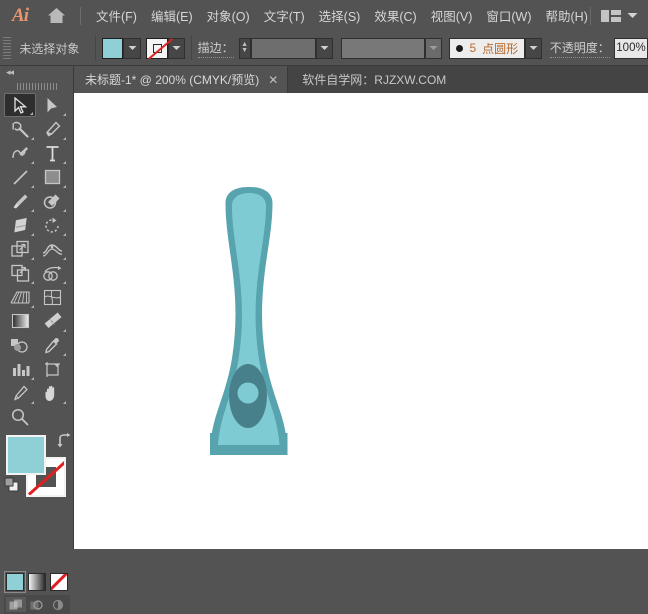 The image size is (648, 614). What do you see at coordinates (630, 48) in the screenshot?
I see `opacity-input: 100%` at bounding box center [630, 48].